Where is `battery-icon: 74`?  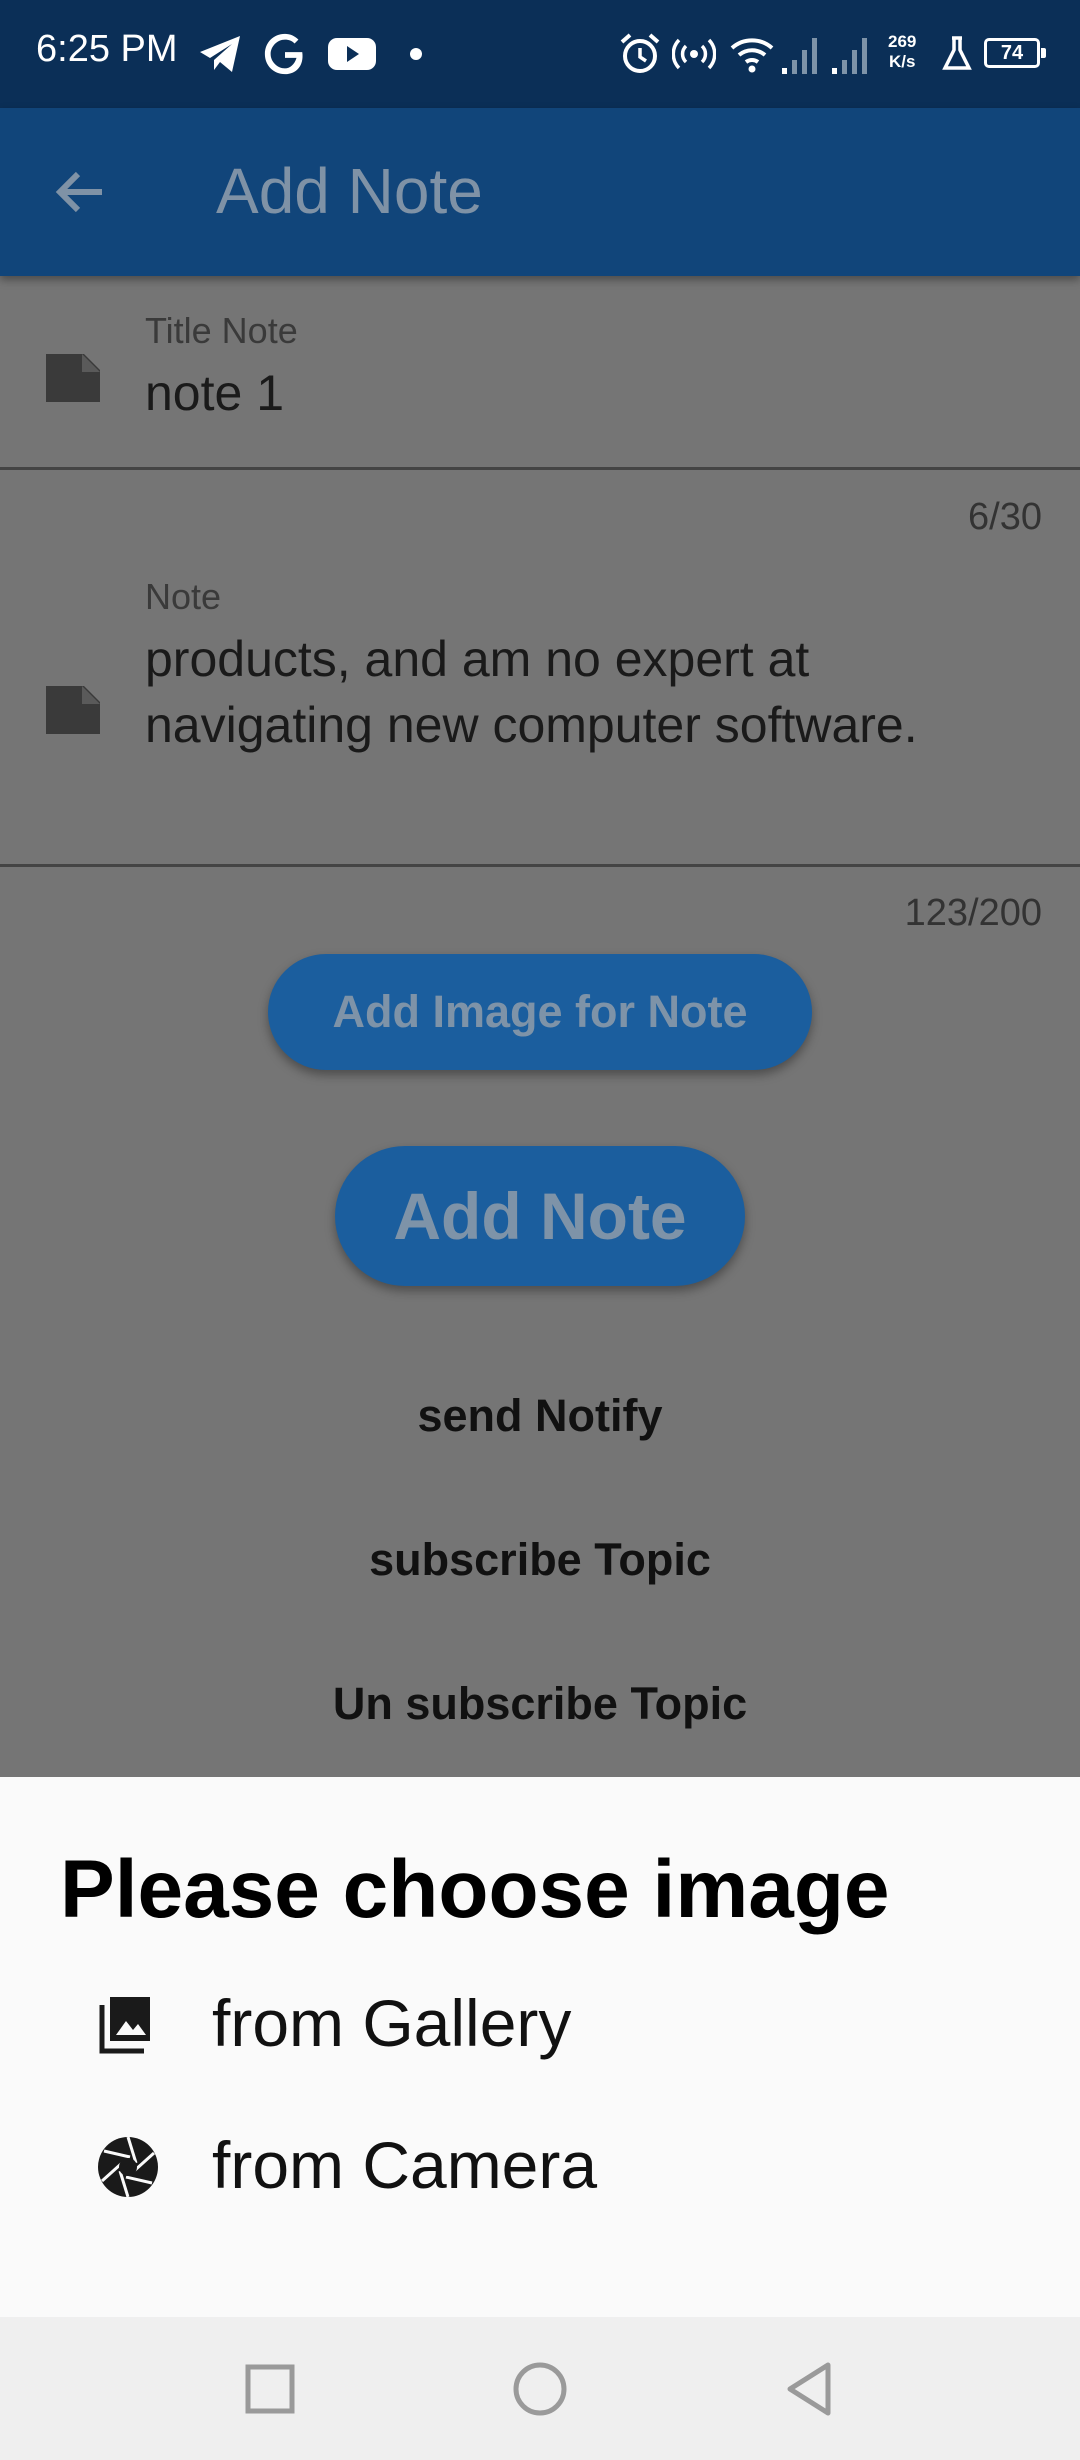
battery-icon: 74 is located at coordinates (1015, 53).